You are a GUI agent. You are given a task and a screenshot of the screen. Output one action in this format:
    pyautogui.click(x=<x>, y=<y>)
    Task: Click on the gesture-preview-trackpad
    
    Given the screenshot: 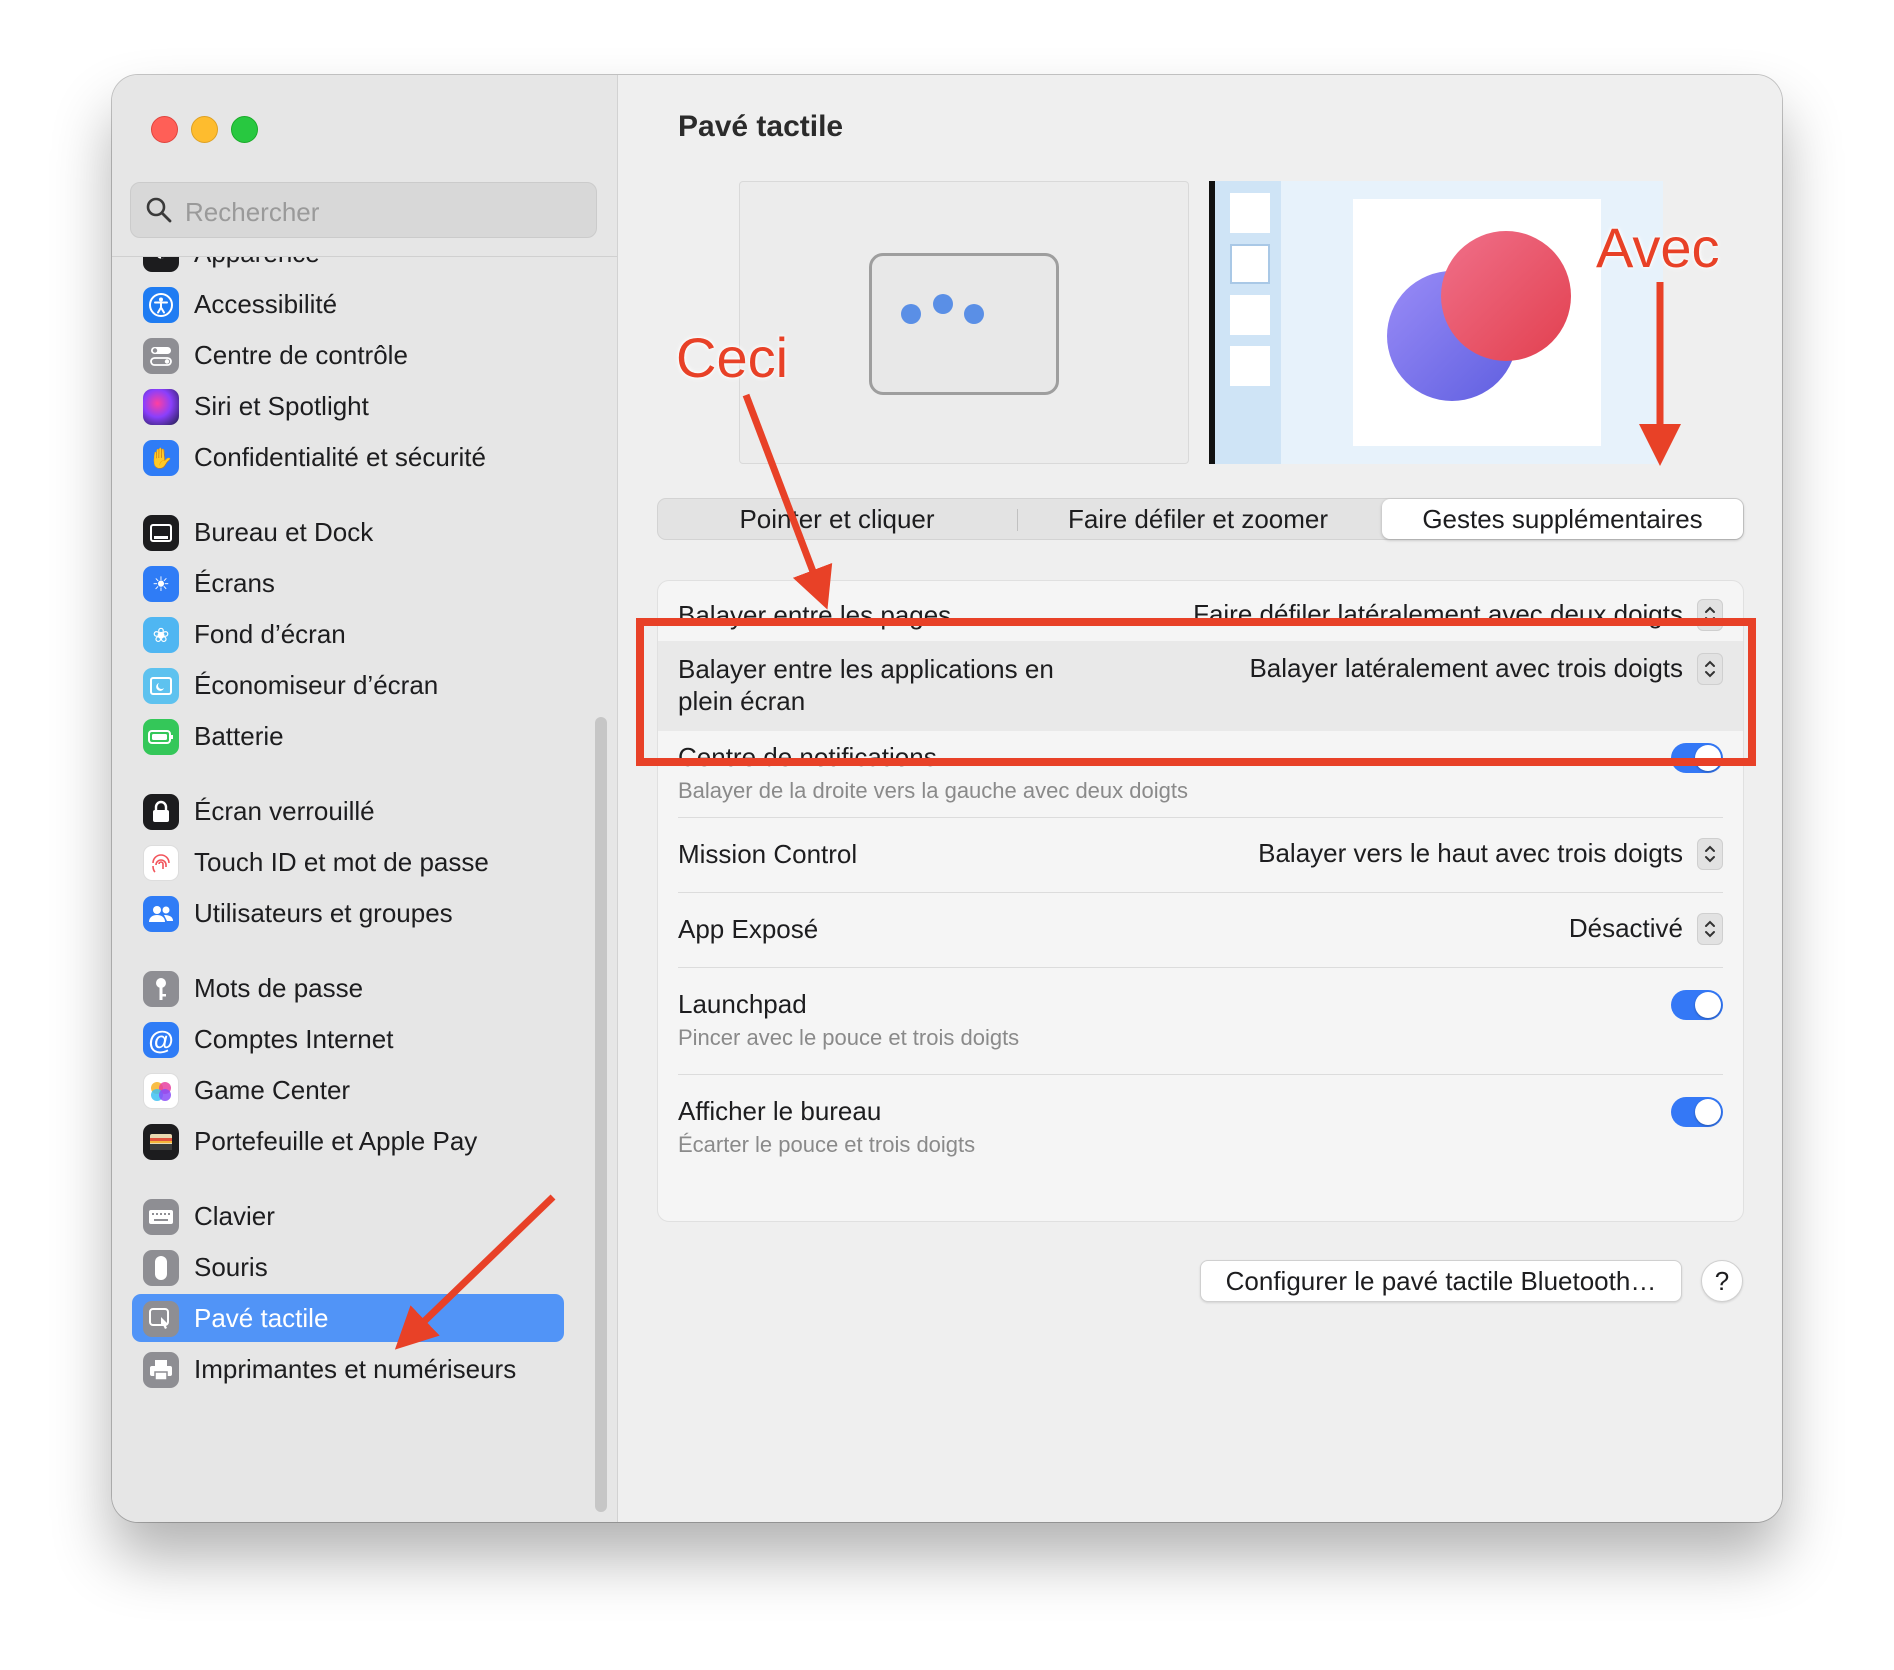 What is the action you would take?
    pyautogui.click(x=964, y=322)
    